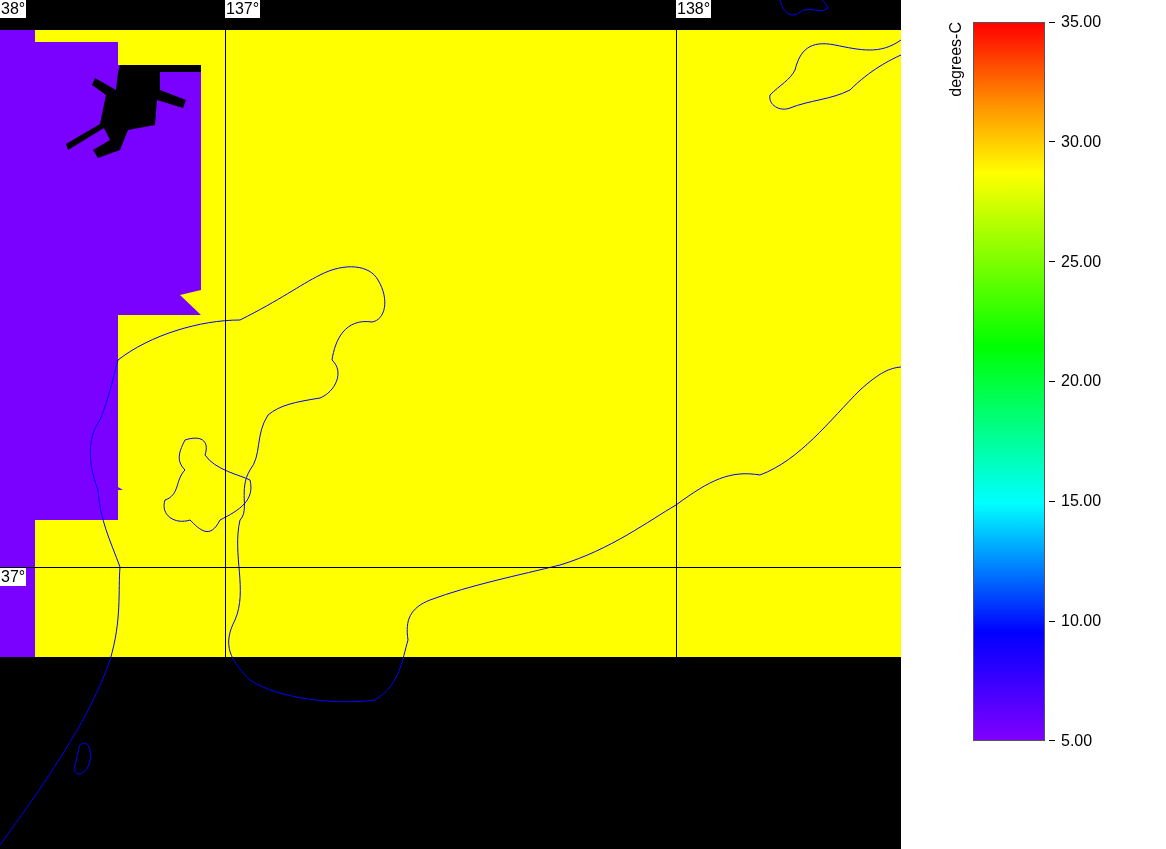 The height and width of the screenshot is (849, 1166). What do you see at coordinates (243, 9) in the screenshot?
I see `longitude-label: 137°` at bounding box center [243, 9].